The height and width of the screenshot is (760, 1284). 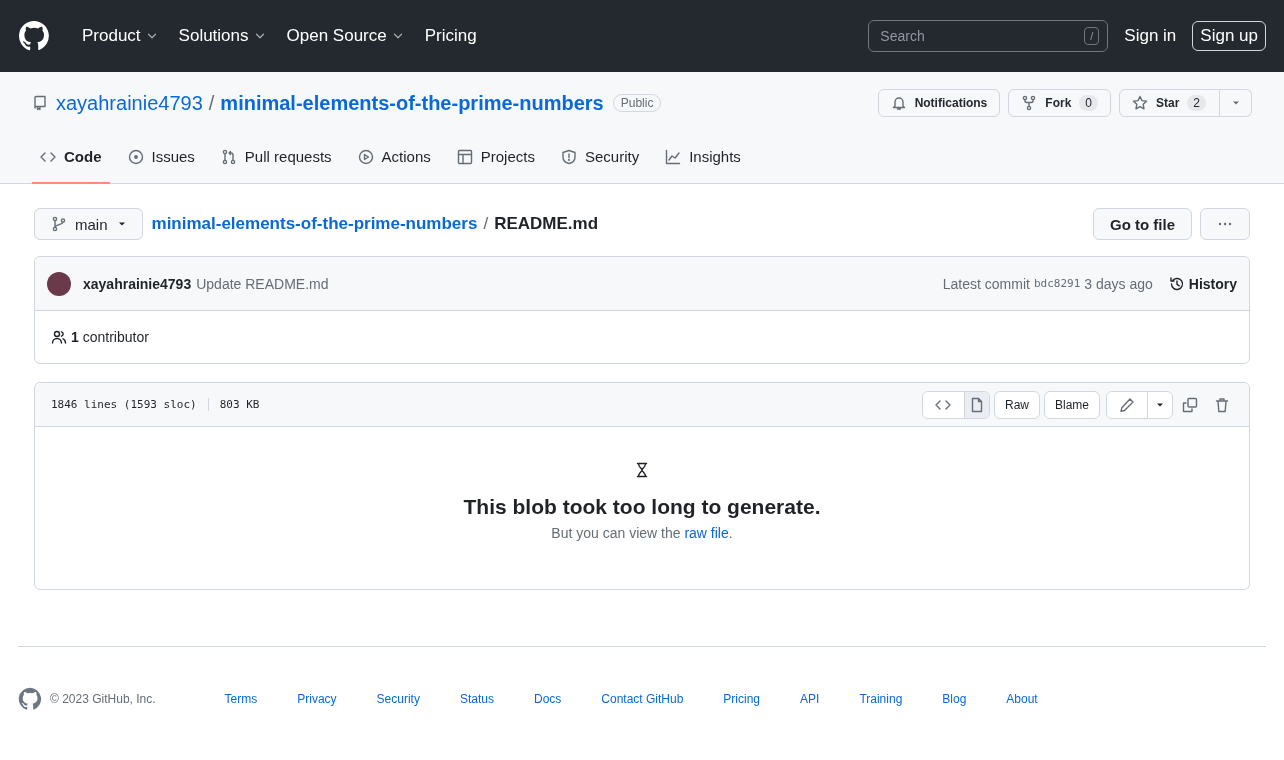 I want to click on footer-link: Training, so click(x=881, y=699).